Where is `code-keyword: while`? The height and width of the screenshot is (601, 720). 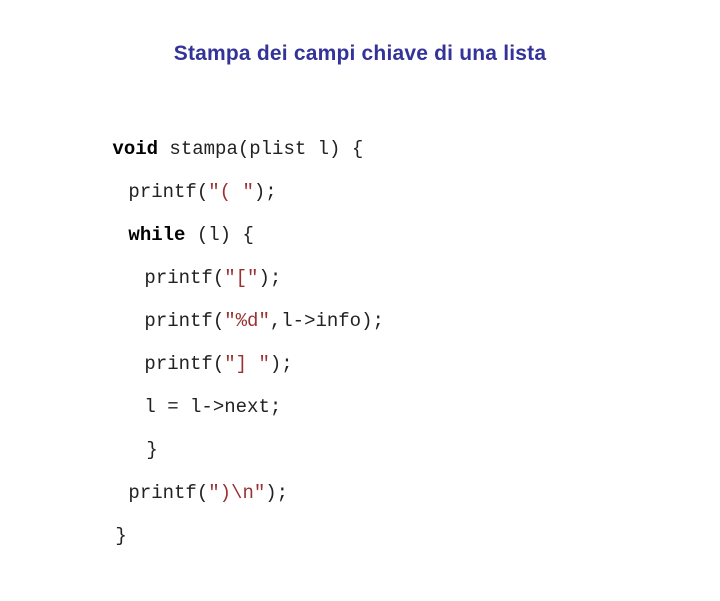
code-keyword: while is located at coordinates (157, 235).